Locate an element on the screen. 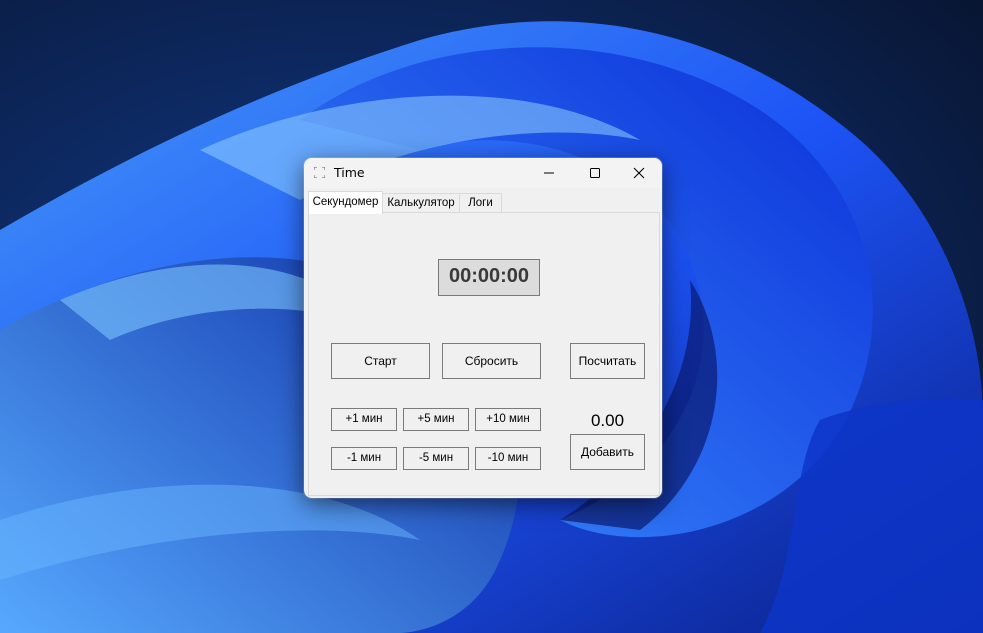  start-button: Старт is located at coordinates (380, 361).